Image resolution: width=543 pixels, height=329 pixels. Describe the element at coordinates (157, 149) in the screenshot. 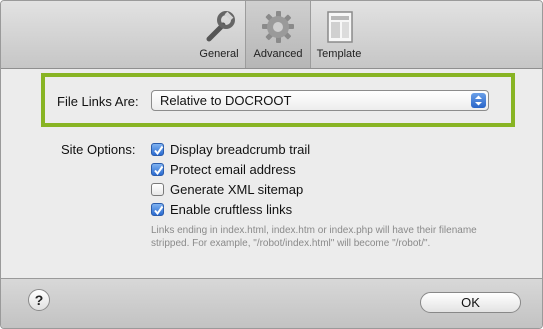

I see `breadcrumb-checkbox` at that location.